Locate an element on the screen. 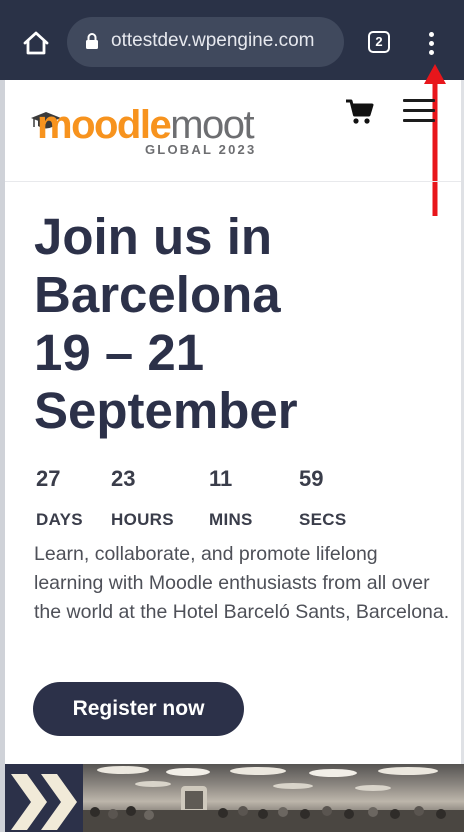 The image size is (464, 832). more-vert-icon is located at coordinates (432, 44).